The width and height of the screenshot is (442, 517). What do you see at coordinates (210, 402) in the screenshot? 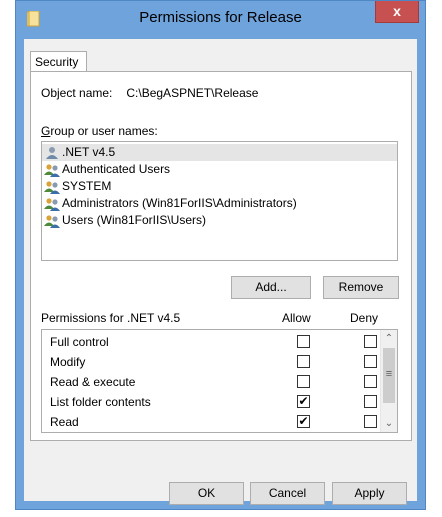
I see `permission-row-list-folder-contents: List folder contents ✔` at bounding box center [210, 402].